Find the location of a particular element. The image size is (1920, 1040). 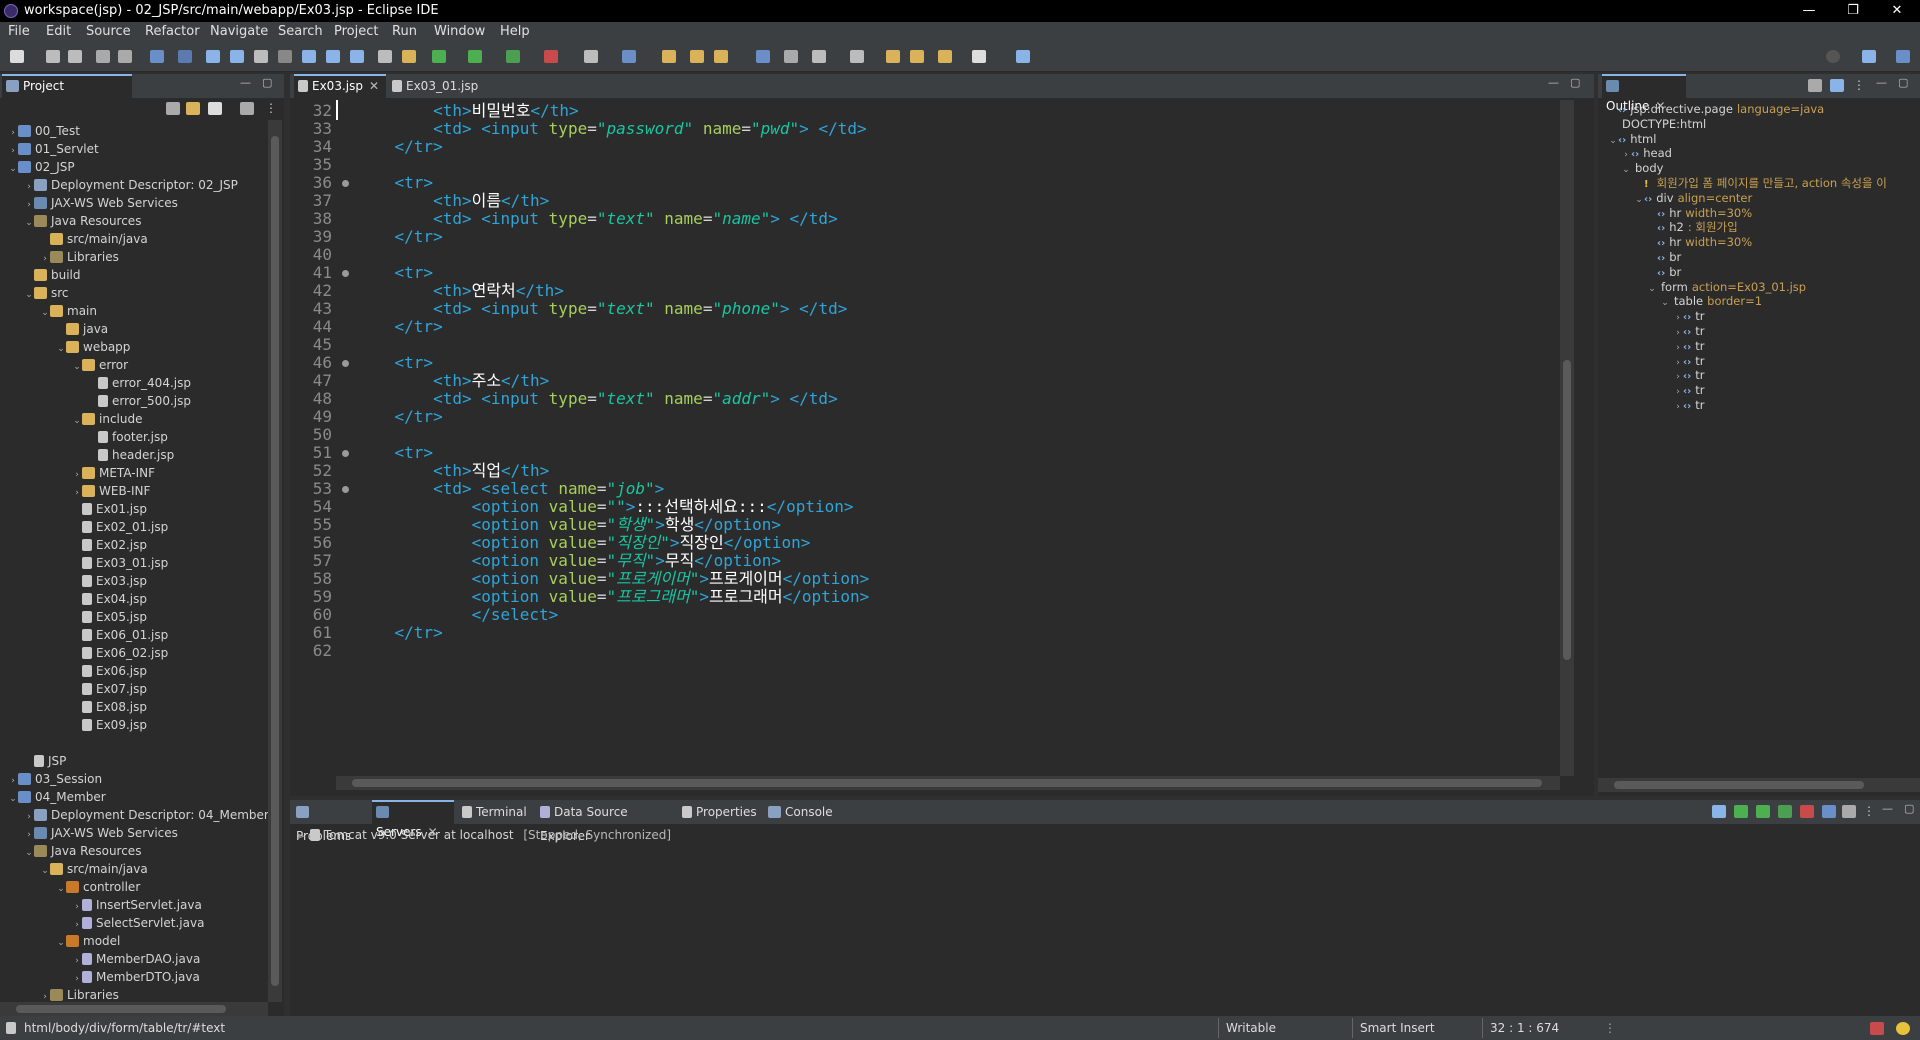

tip-bulb-icon is located at coordinates (1903, 1028).